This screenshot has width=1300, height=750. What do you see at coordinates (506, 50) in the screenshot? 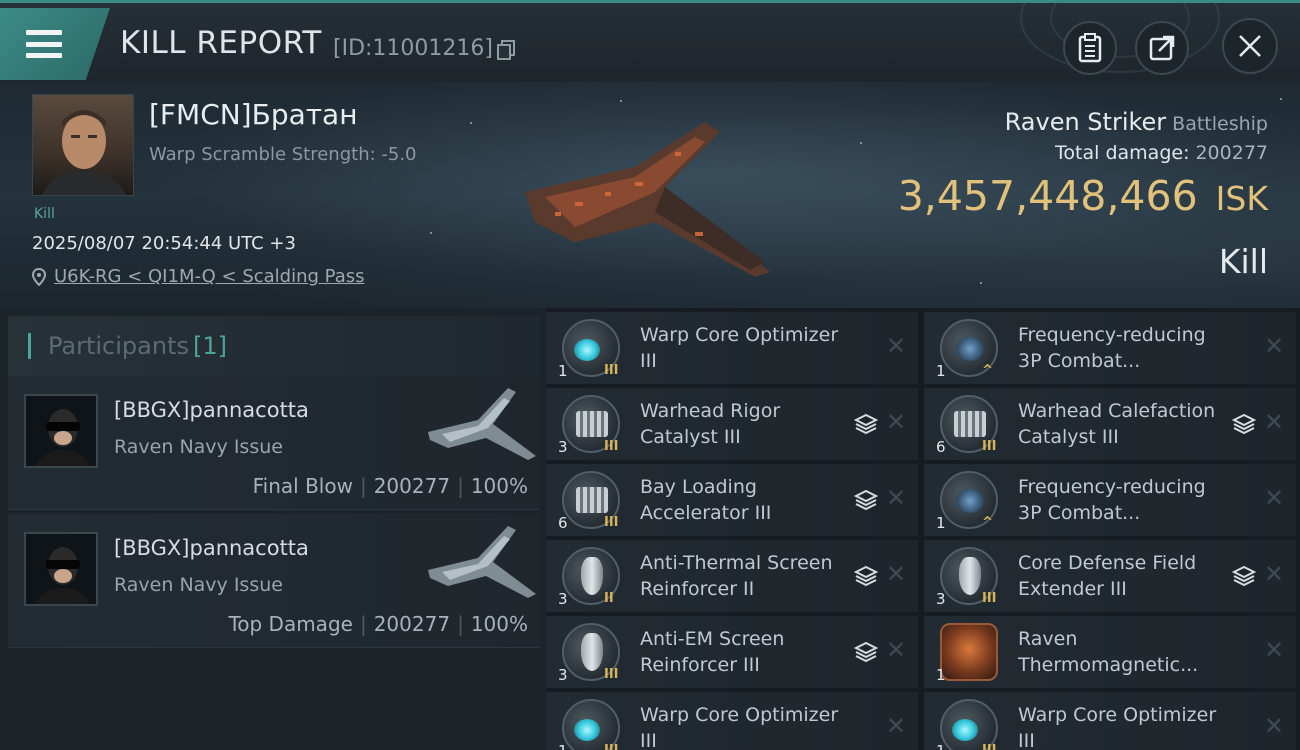
I see `copy-icon` at bounding box center [506, 50].